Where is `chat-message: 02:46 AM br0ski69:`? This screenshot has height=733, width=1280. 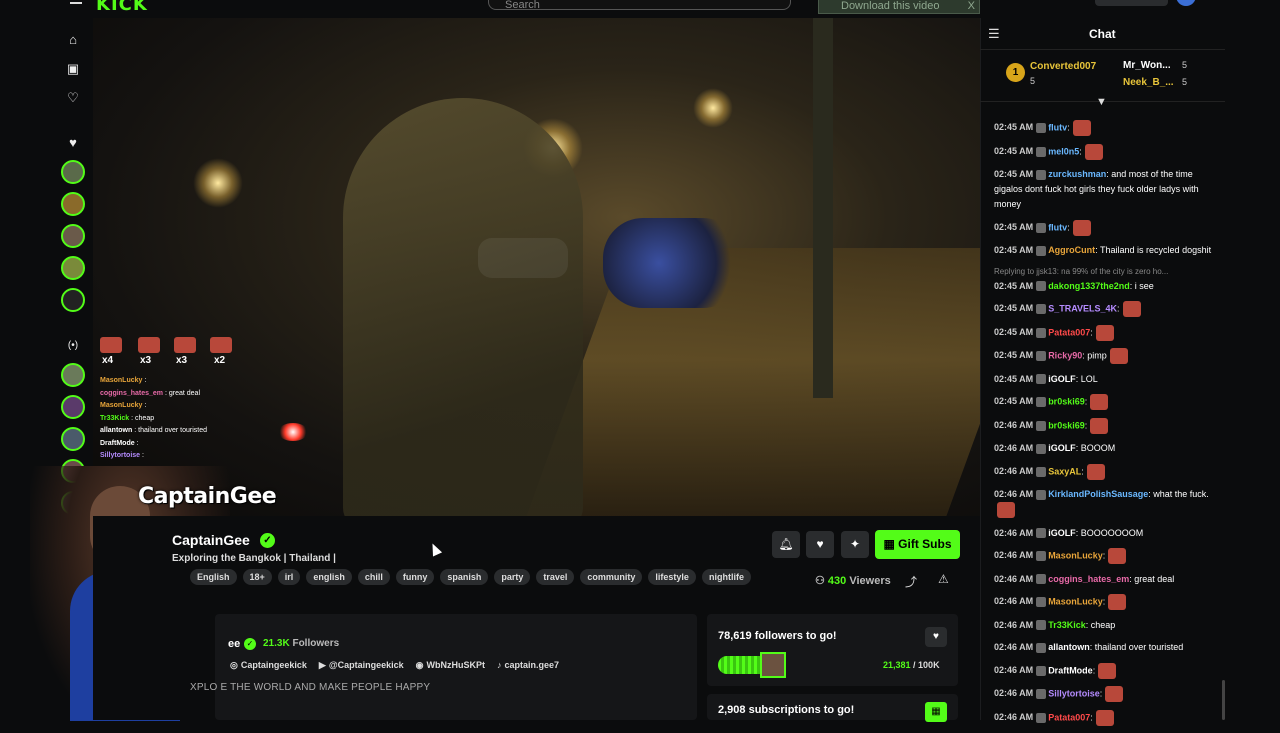
chat-message: 02:46 AM br0ski69: is located at coordinates (1104, 425).